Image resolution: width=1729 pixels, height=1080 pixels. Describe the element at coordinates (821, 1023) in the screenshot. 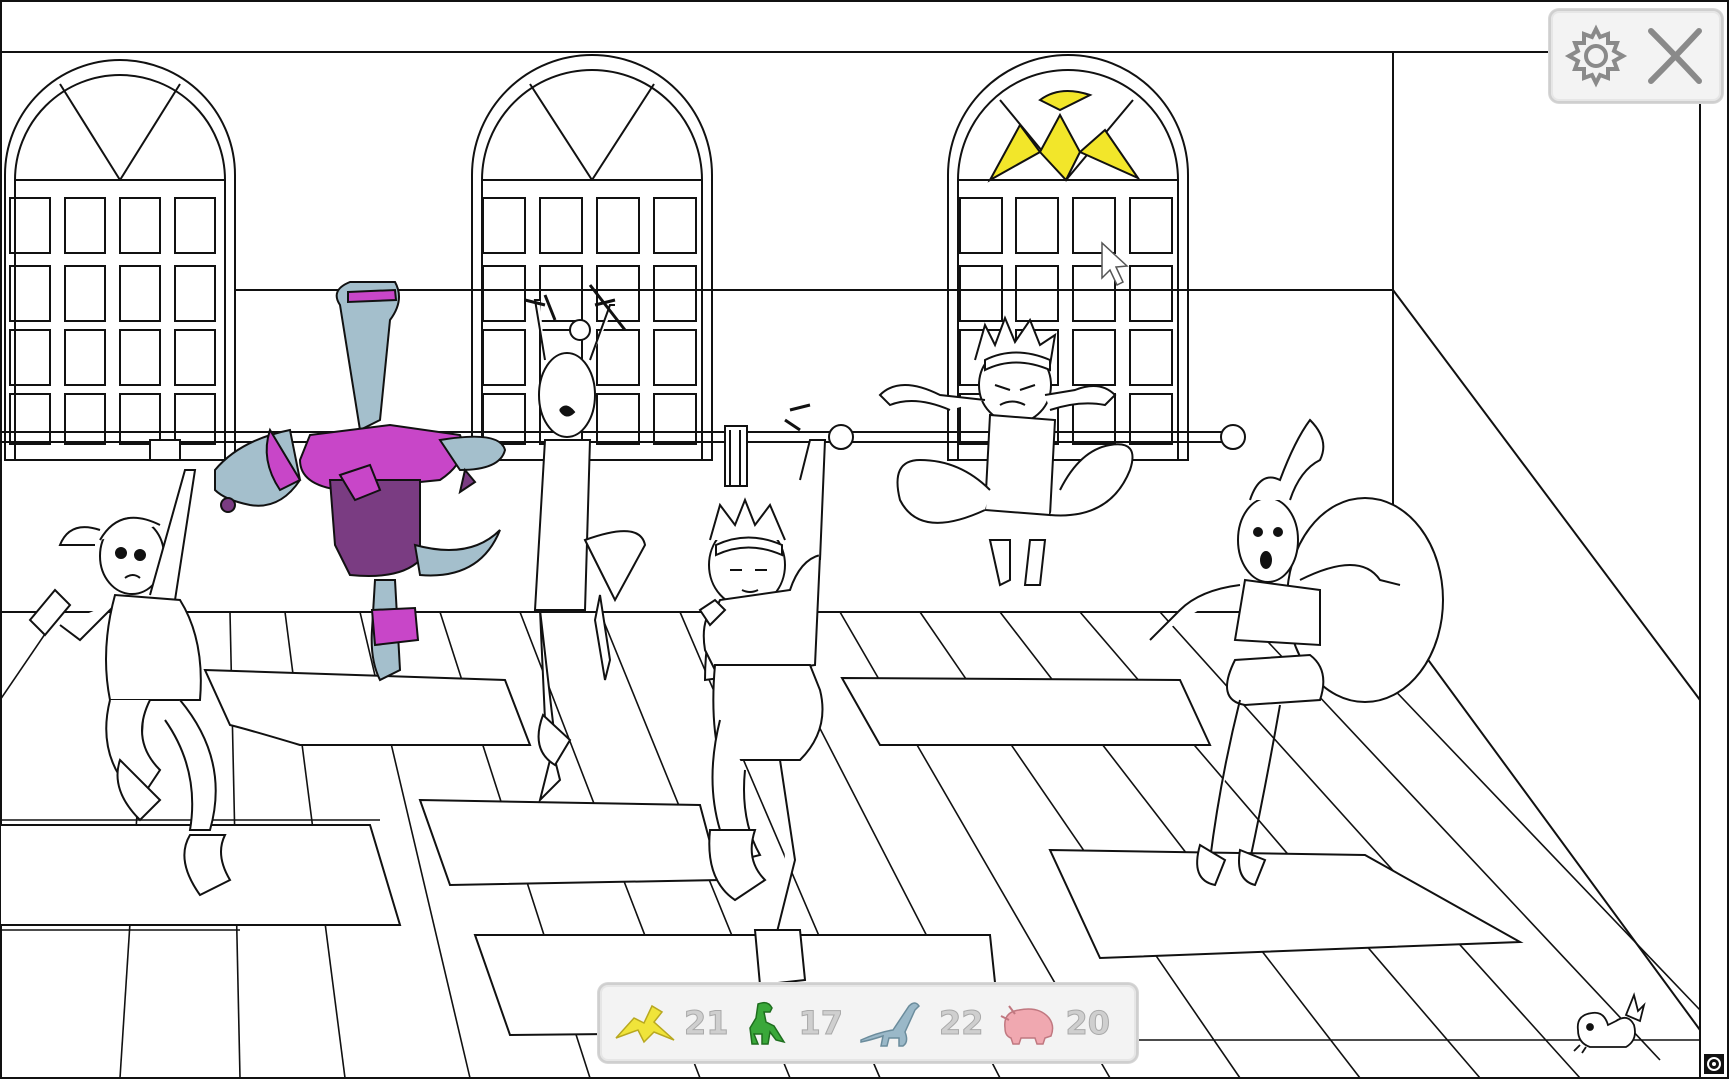

I see `trex-count: 17` at that location.